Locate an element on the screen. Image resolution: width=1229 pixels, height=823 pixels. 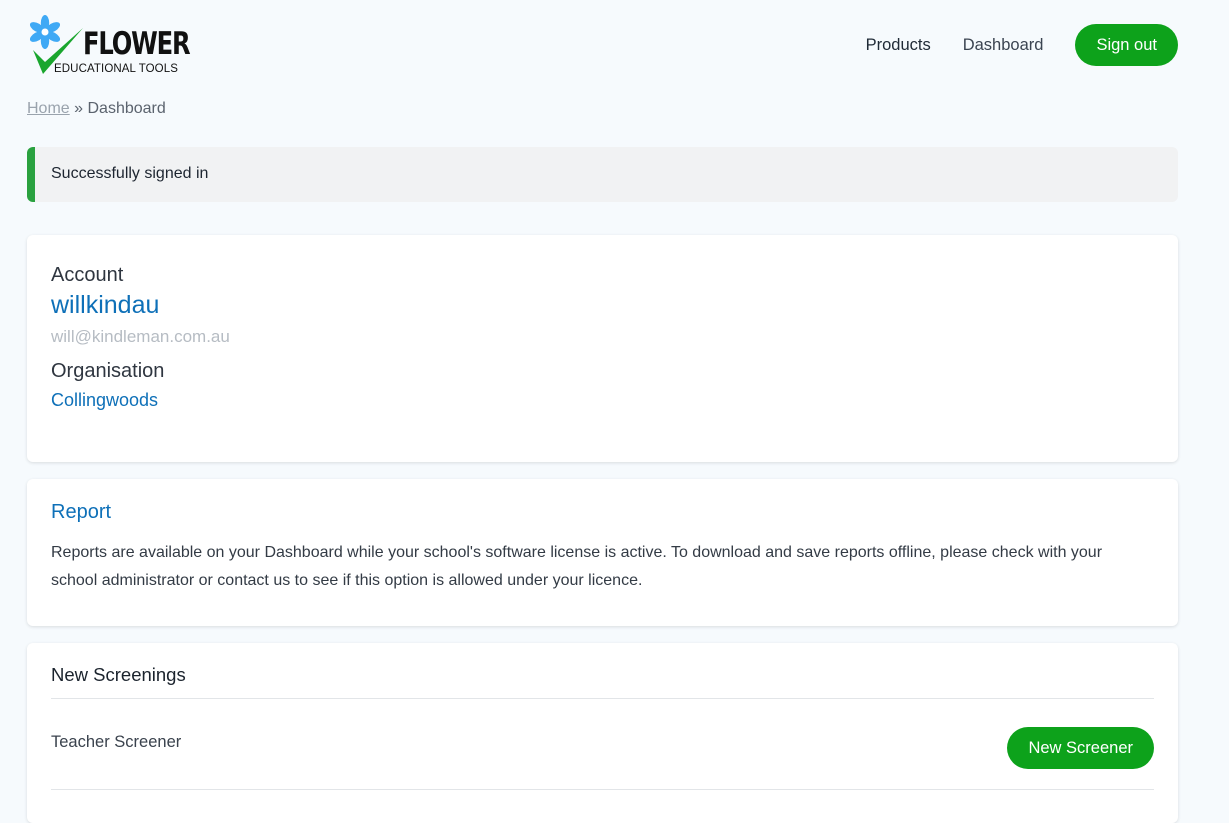
breadcrumb-current: Dashboard is located at coordinates (126, 108).